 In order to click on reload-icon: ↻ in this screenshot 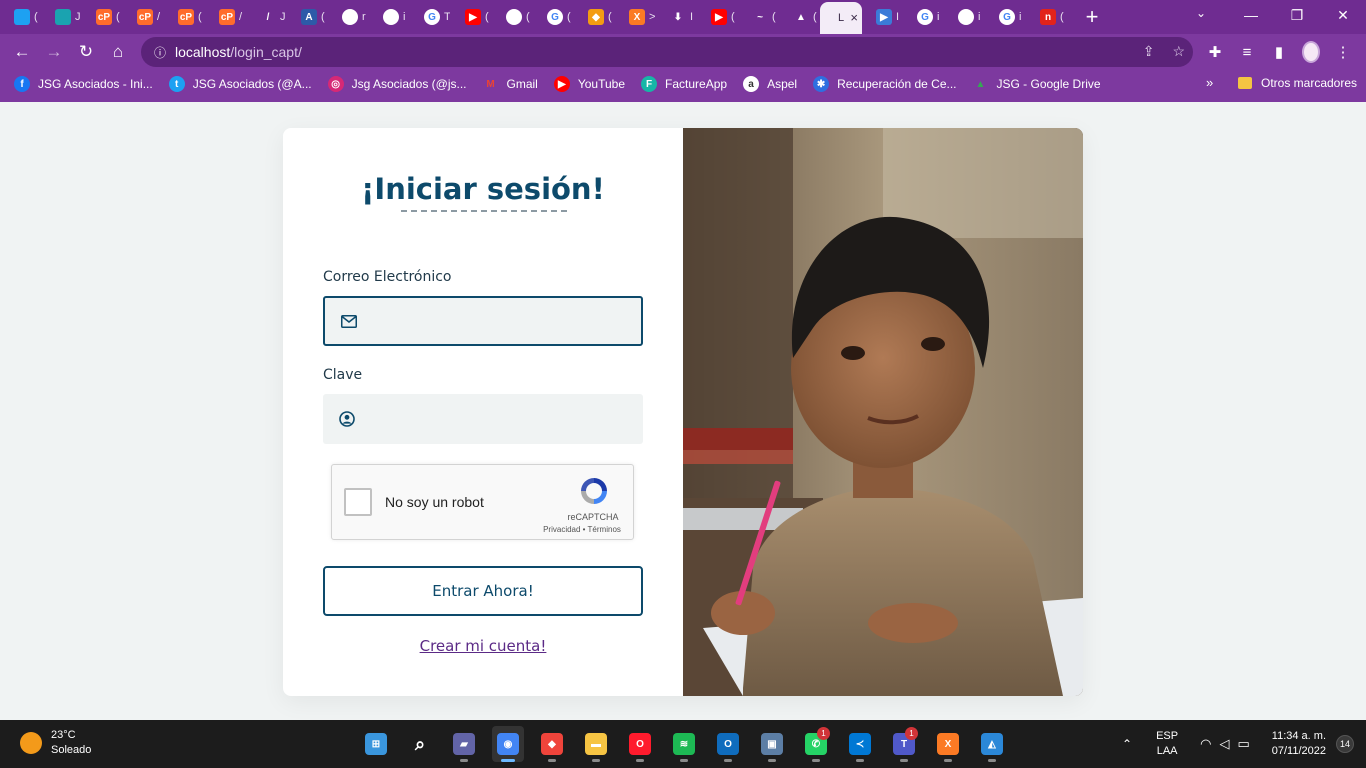, I will do `click(86, 52)`.